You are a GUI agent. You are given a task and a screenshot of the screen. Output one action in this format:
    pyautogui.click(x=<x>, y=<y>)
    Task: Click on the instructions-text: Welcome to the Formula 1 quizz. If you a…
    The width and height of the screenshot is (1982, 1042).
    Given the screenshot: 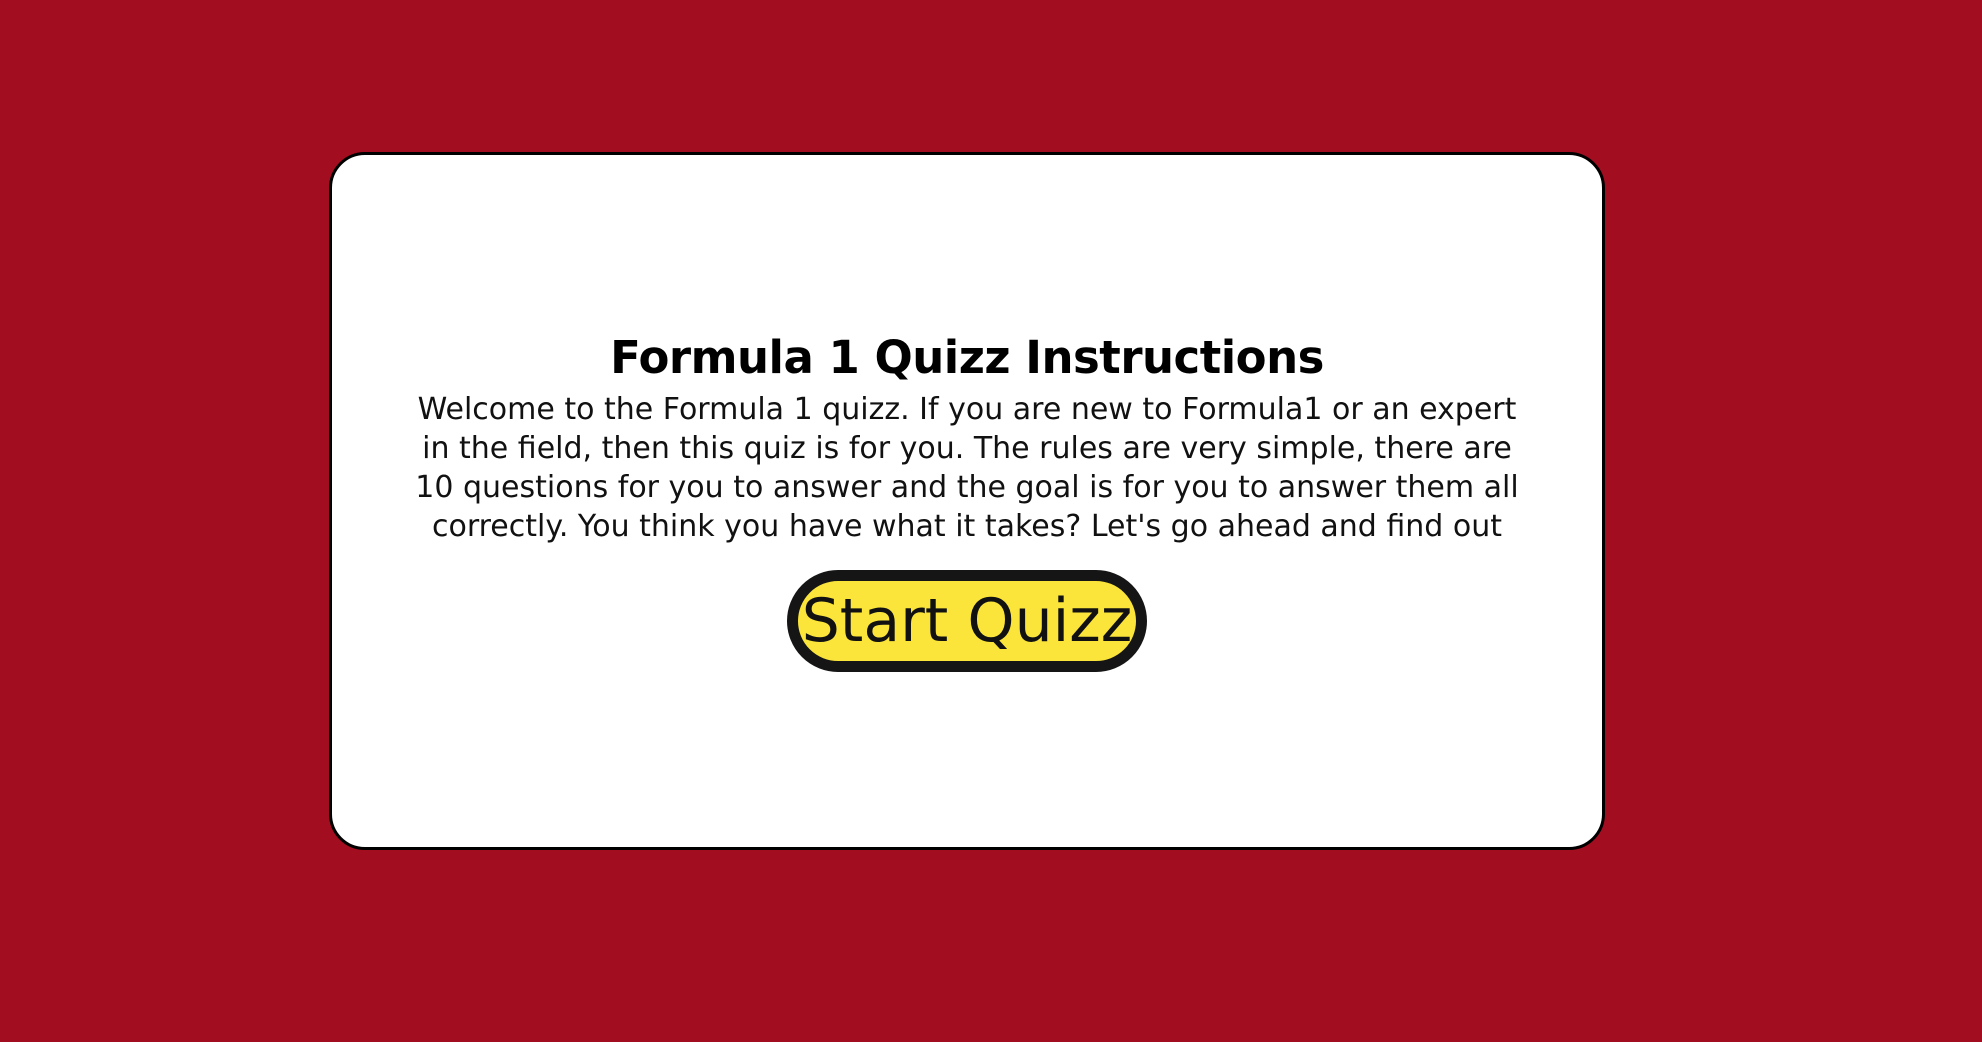 What is the action you would take?
    pyautogui.click(x=967, y=467)
    